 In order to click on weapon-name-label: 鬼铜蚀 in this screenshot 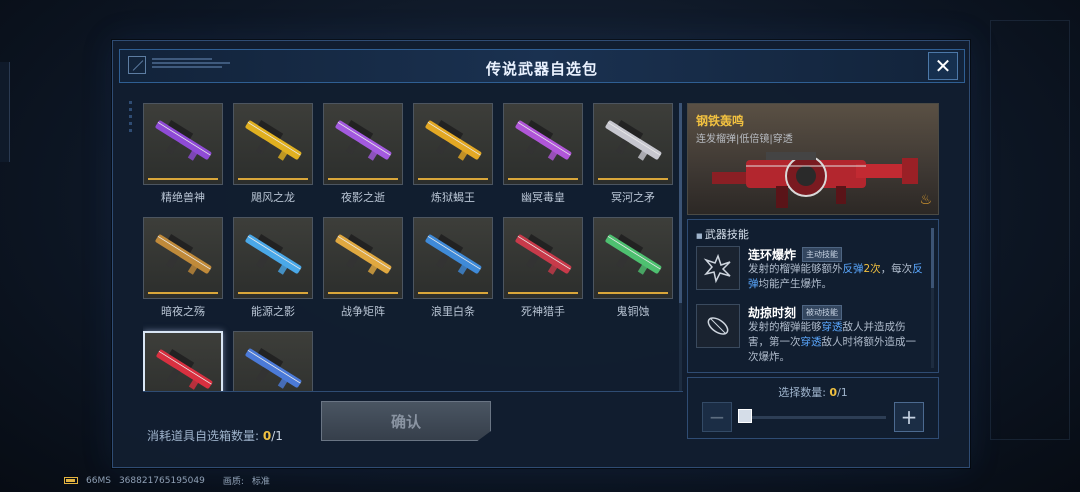, I will do `click(633, 311)`.